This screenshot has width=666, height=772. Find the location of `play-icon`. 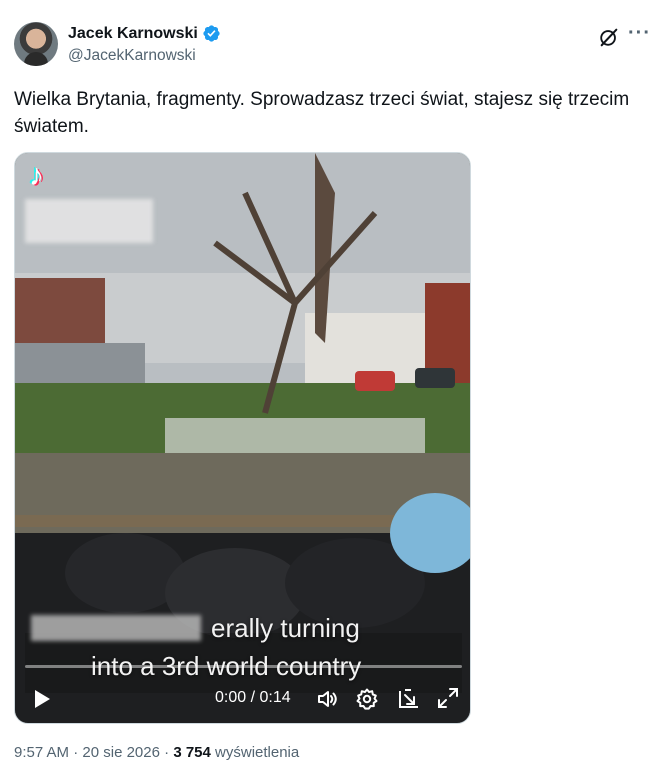

play-icon is located at coordinates (42, 699).